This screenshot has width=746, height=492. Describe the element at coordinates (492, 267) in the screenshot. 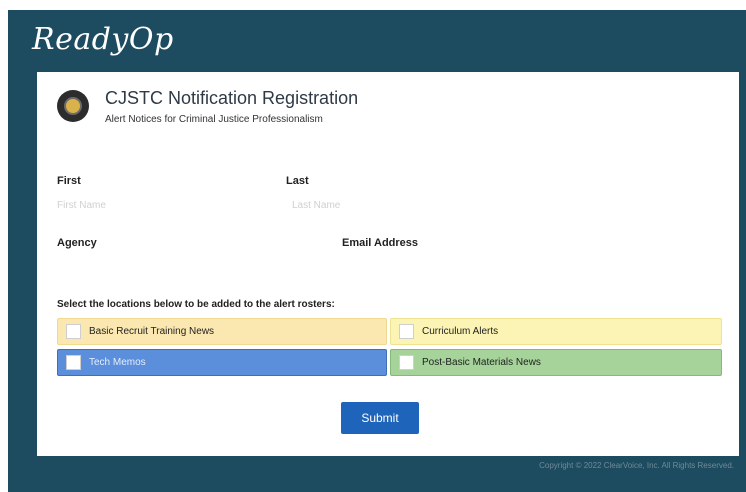

I see `email-input` at that location.